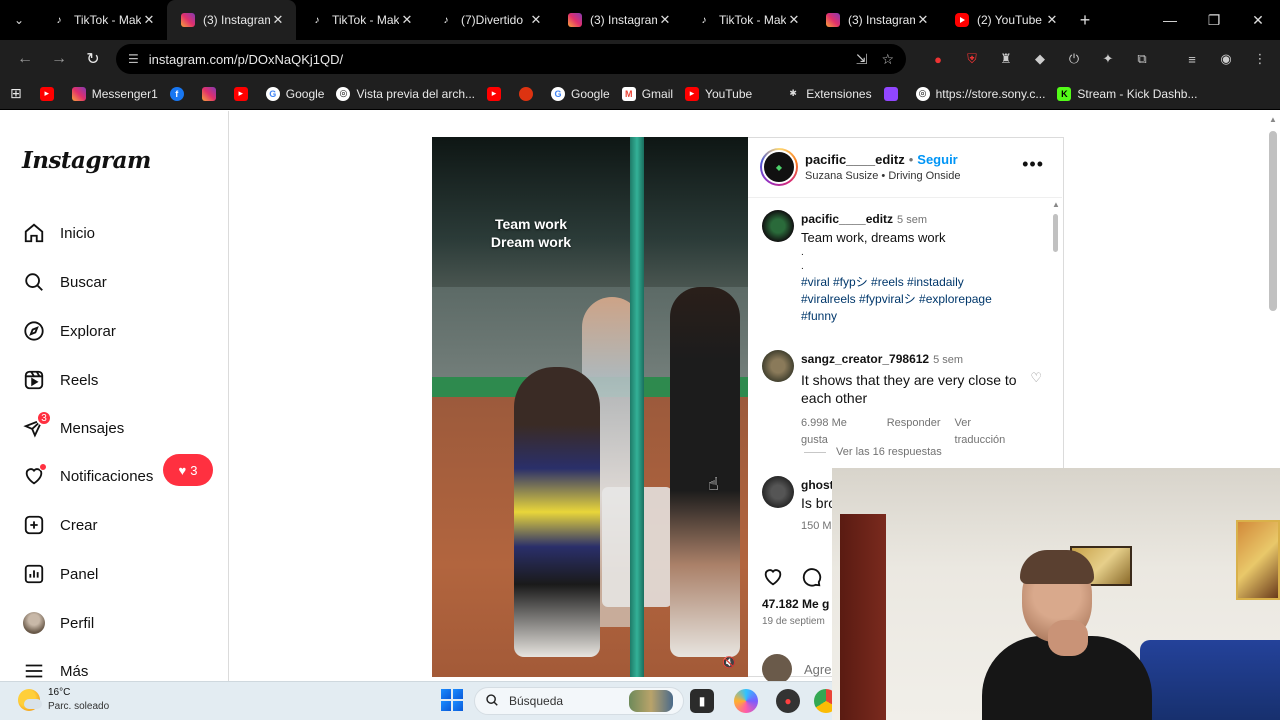  I want to click on browser-tab-active: (3) Instagram ✕, so click(231, 20).